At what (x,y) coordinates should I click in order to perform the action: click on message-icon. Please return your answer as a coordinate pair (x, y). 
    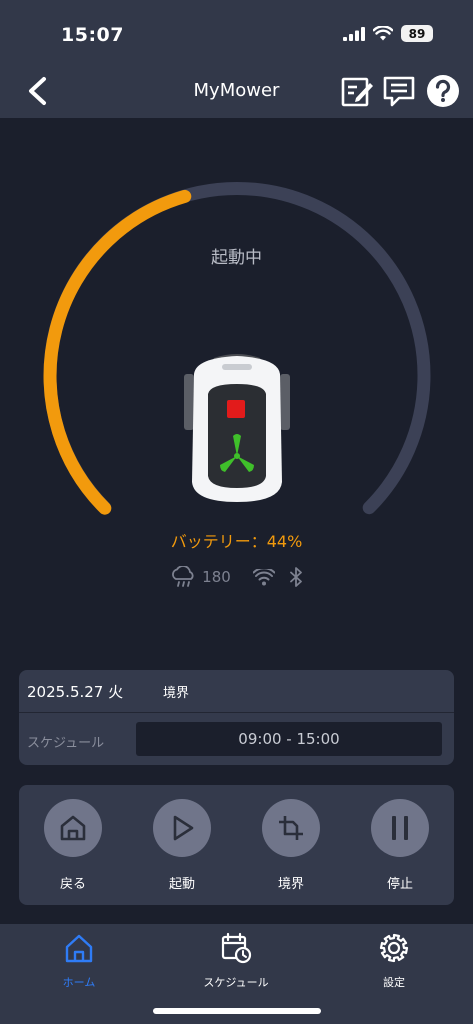
    Looking at the image, I should click on (399, 91).